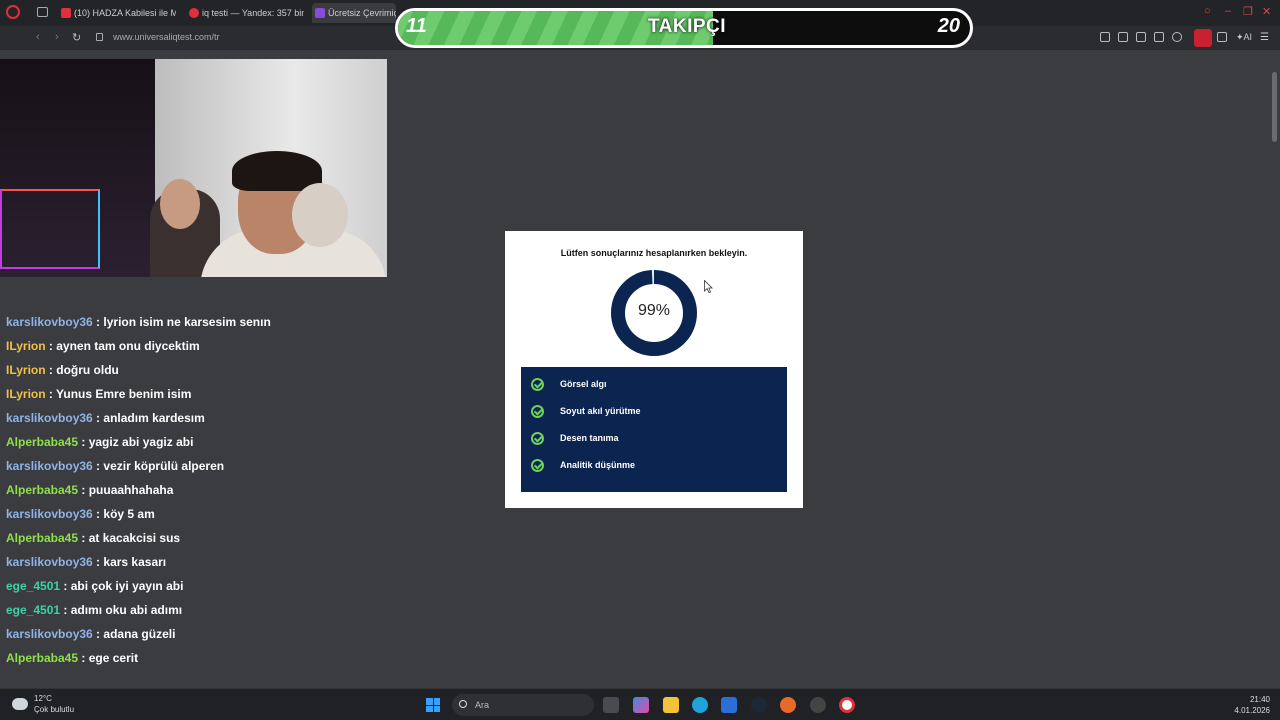 The width and height of the screenshot is (1280, 720). I want to click on progress-percent: 99%, so click(654, 310).